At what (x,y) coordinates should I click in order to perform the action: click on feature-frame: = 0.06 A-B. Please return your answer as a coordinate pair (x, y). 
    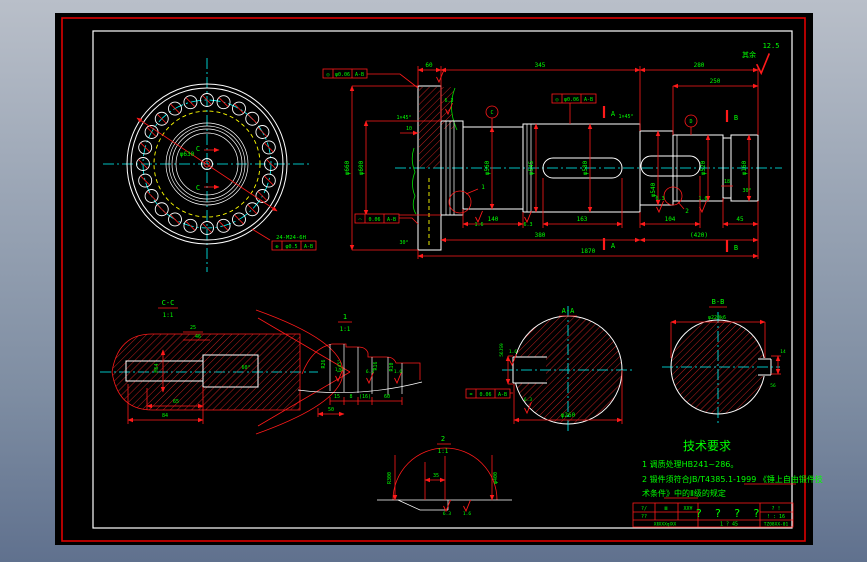
    Looking at the image, I should click on (488, 393).